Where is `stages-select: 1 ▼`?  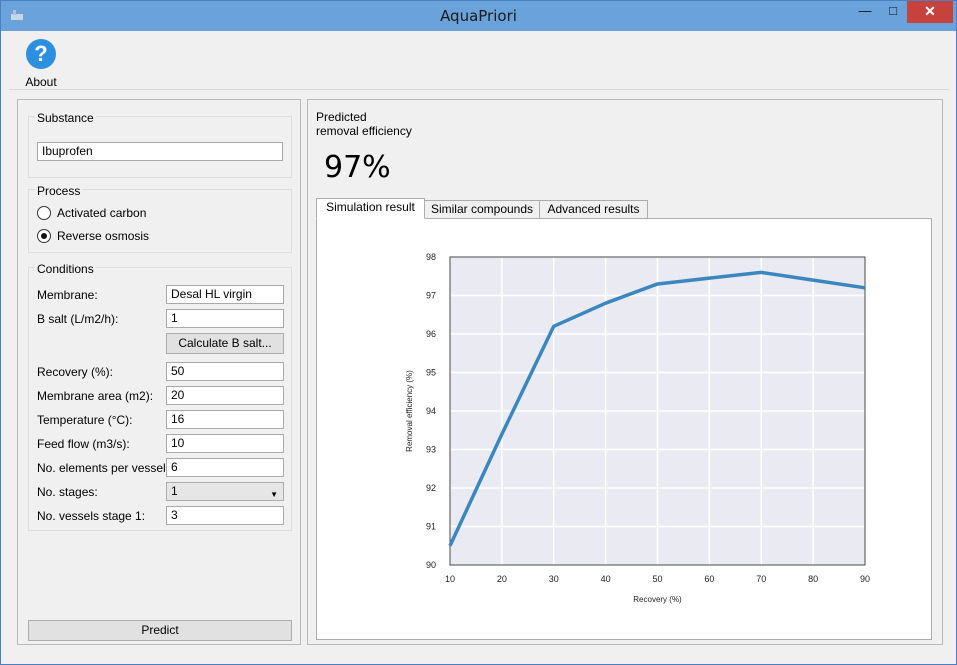 stages-select: 1 ▼ is located at coordinates (225, 491).